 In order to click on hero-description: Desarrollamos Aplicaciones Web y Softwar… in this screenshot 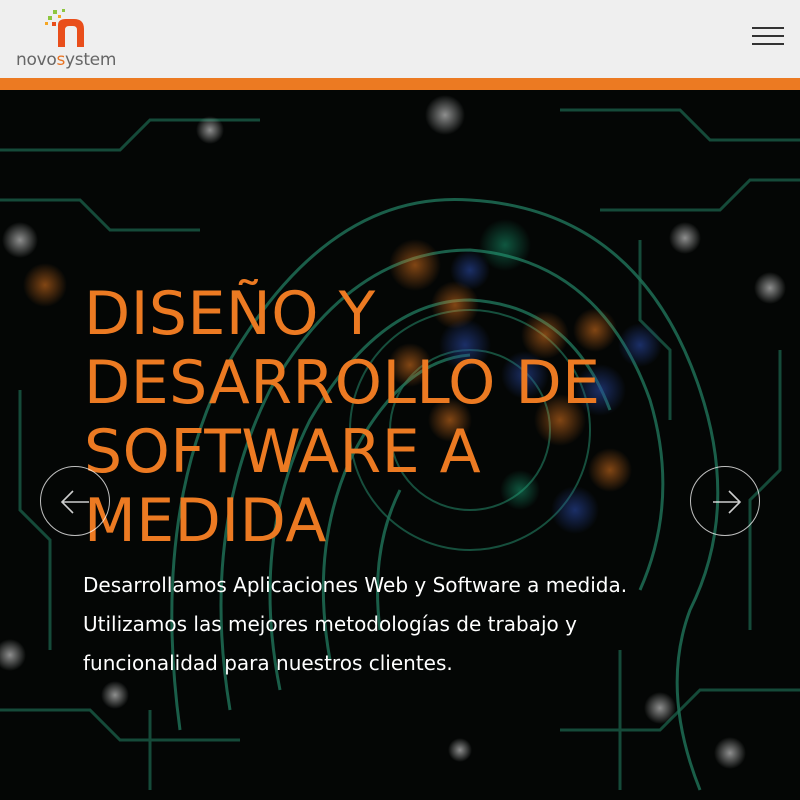, I will do `click(355, 624)`.